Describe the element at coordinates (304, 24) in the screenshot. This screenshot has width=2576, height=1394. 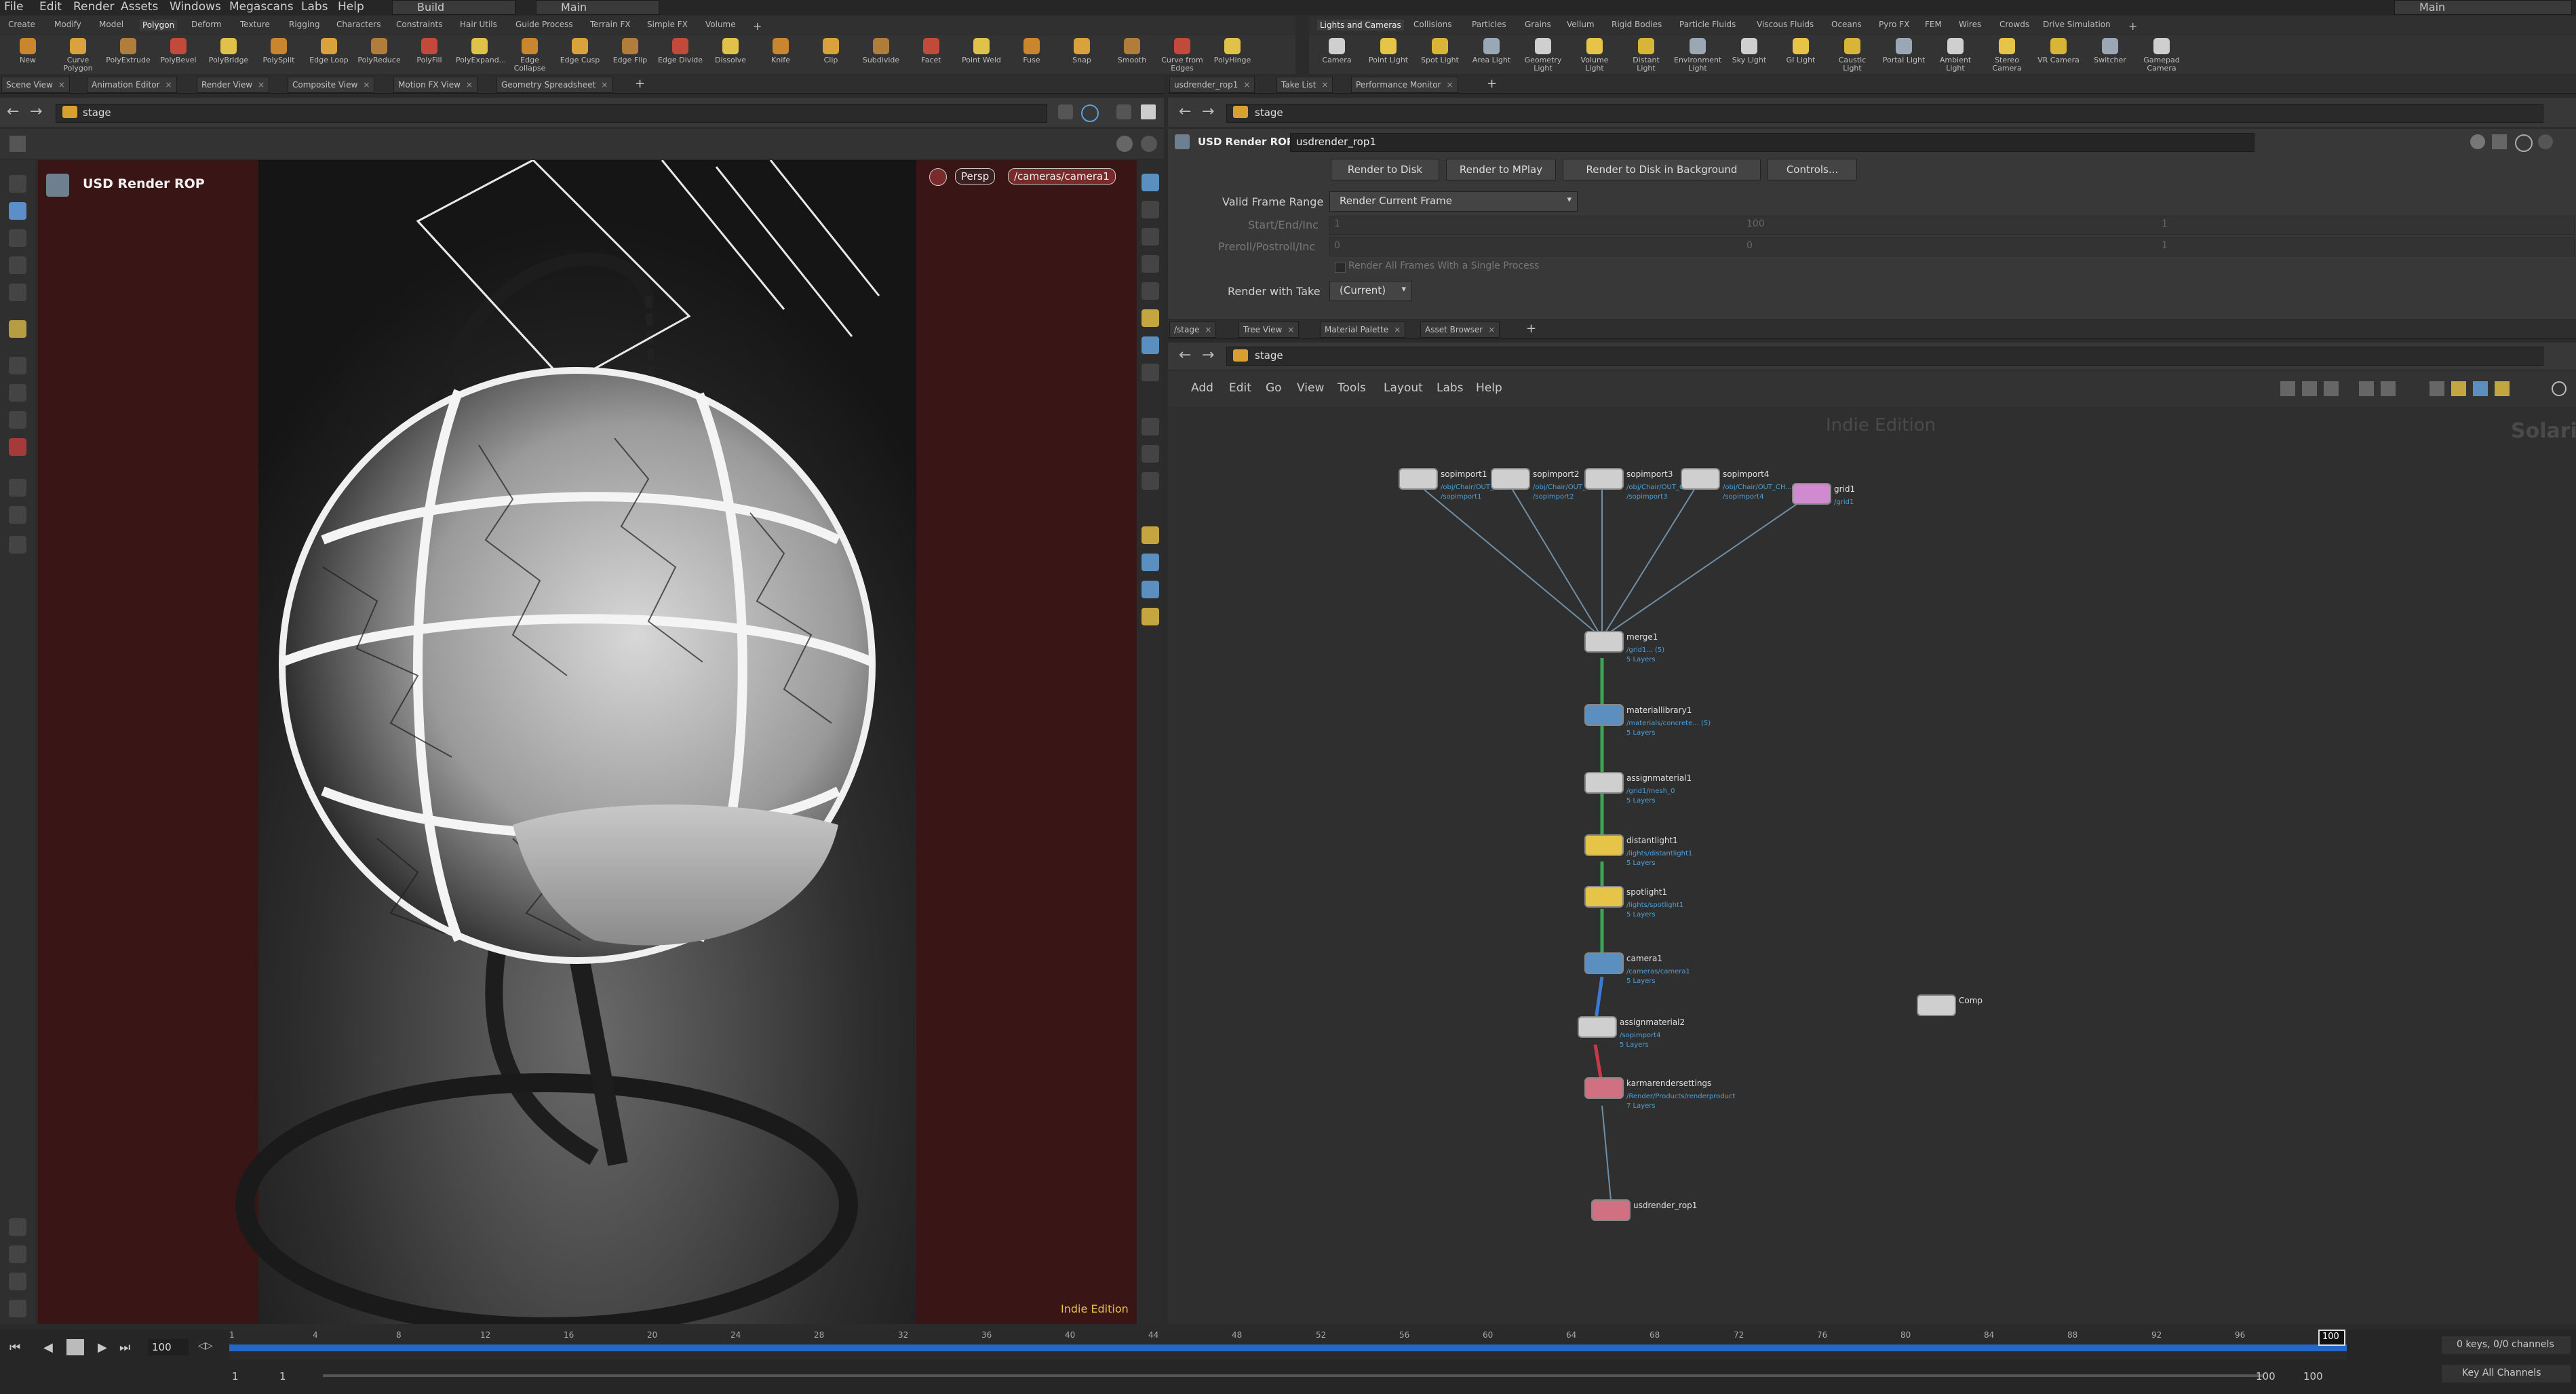
I see `shelf-tab-rigging: Rigging` at that location.